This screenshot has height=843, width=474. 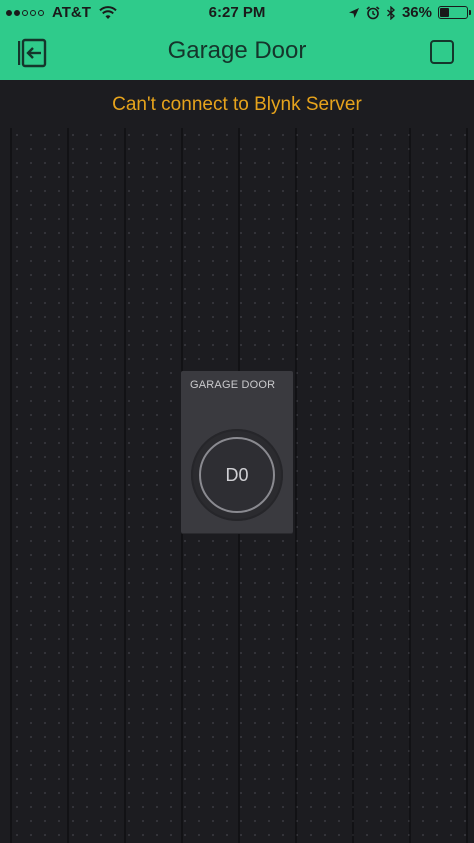 I want to click on status-right: 36%, so click(x=409, y=12).